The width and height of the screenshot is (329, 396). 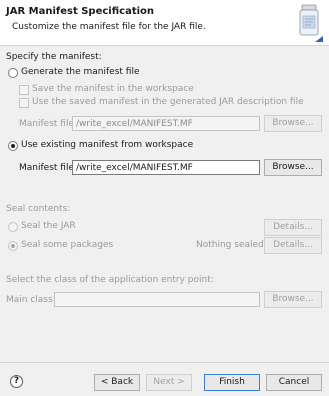 What do you see at coordinates (48, 226) in the screenshot?
I see `seal-jar-label: Seal the JAR` at bounding box center [48, 226].